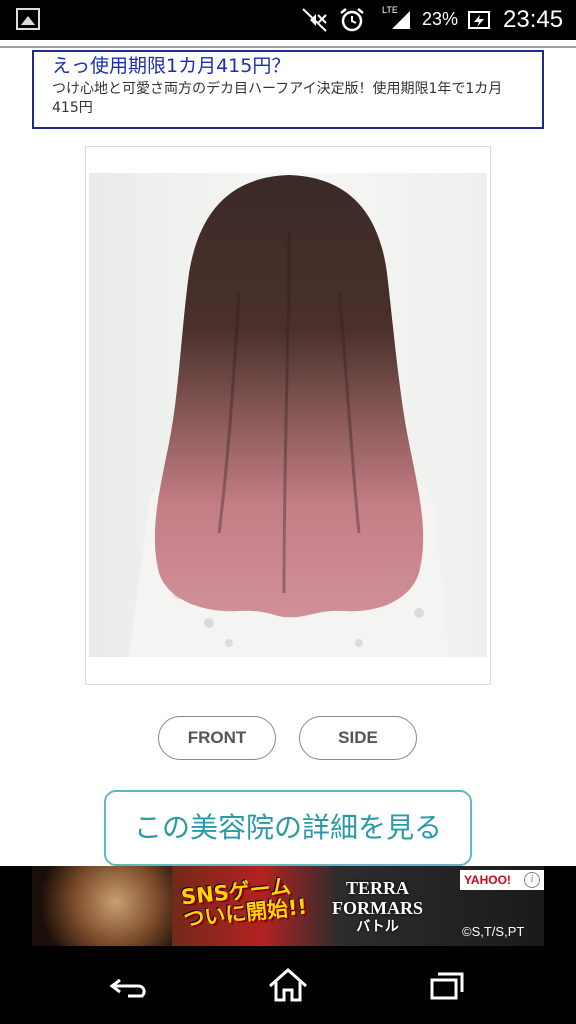  Describe the element at coordinates (128, 985) in the screenshot. I see `back-icon` at that location.